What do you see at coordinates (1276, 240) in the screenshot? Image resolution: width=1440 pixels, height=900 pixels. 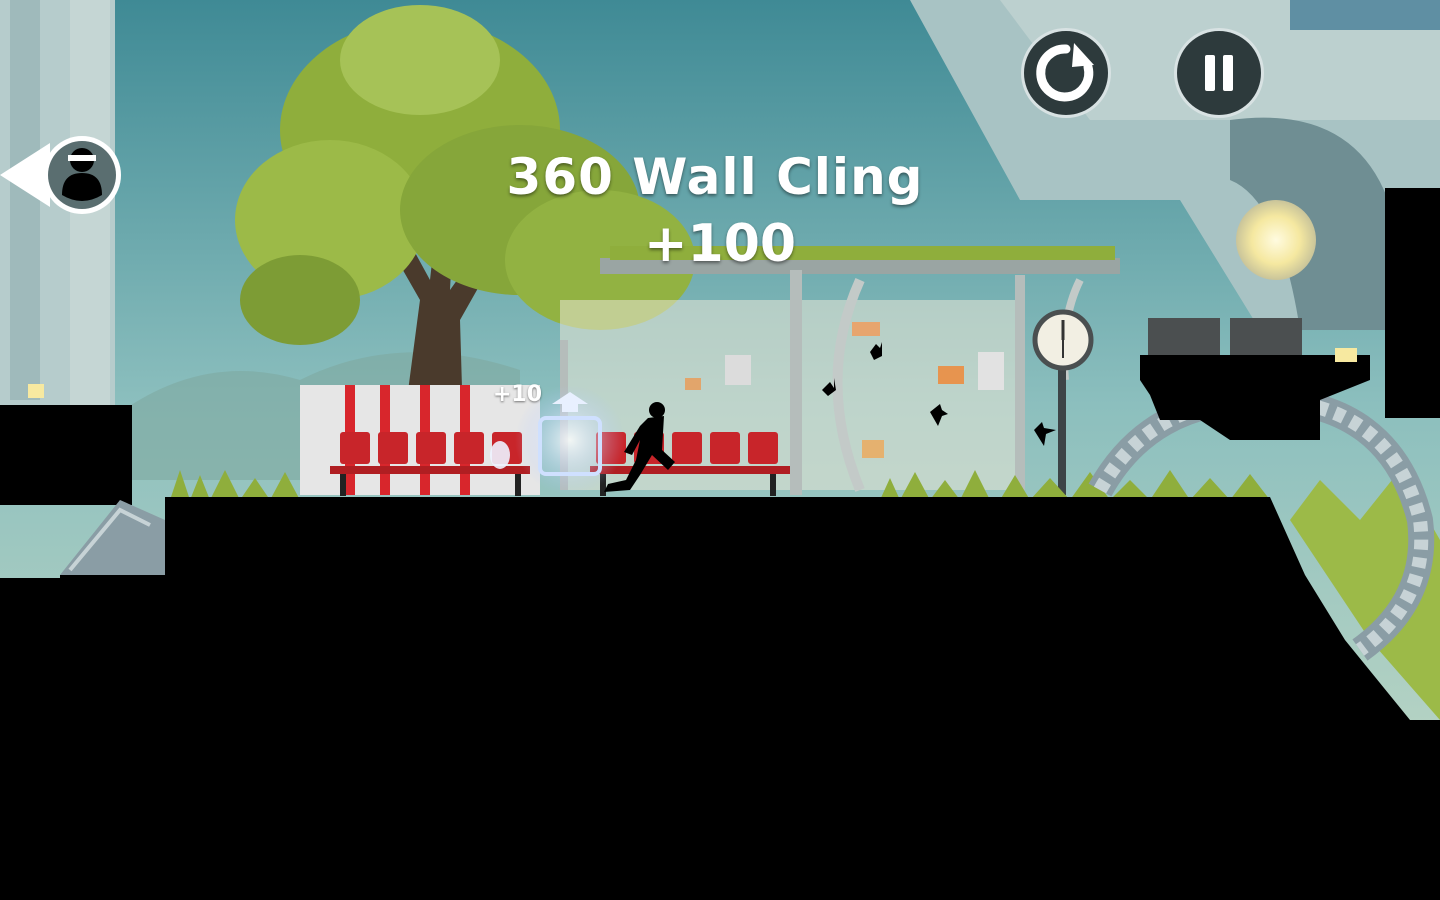 I see `sun-lamp` at bounding box center [1276, 240].